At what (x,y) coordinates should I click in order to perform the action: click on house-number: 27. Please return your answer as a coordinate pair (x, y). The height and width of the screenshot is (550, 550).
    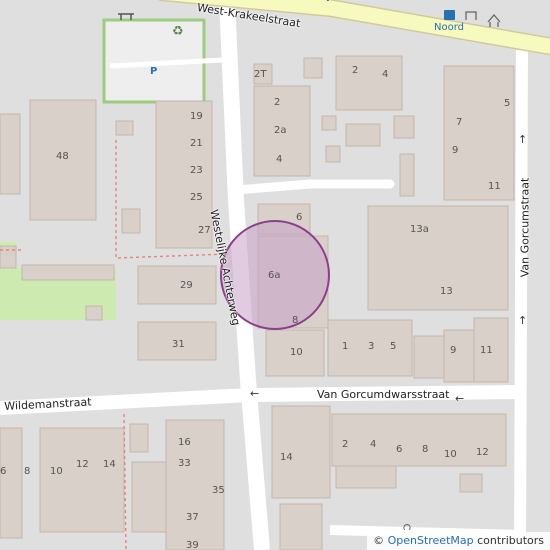
    Looking at the image, I should click on (204, 230).